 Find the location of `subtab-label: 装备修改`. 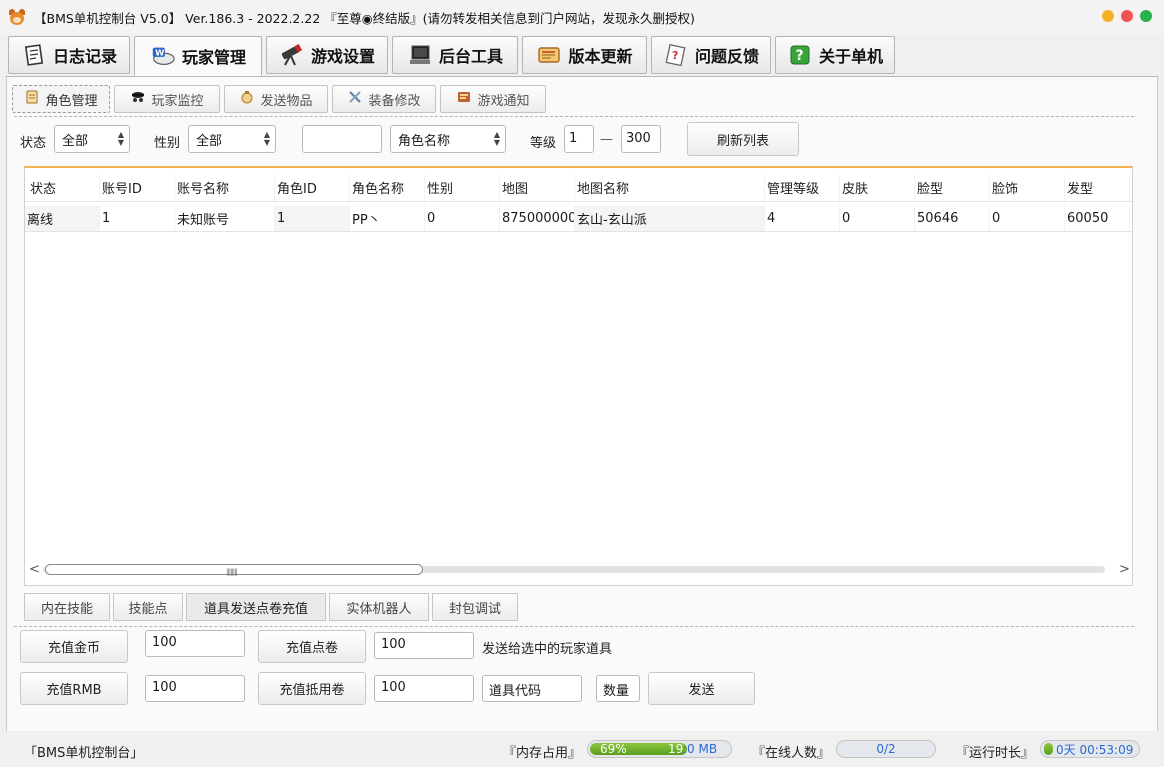

subtab-label: 装备修改 is located at coordinates (394, 99).